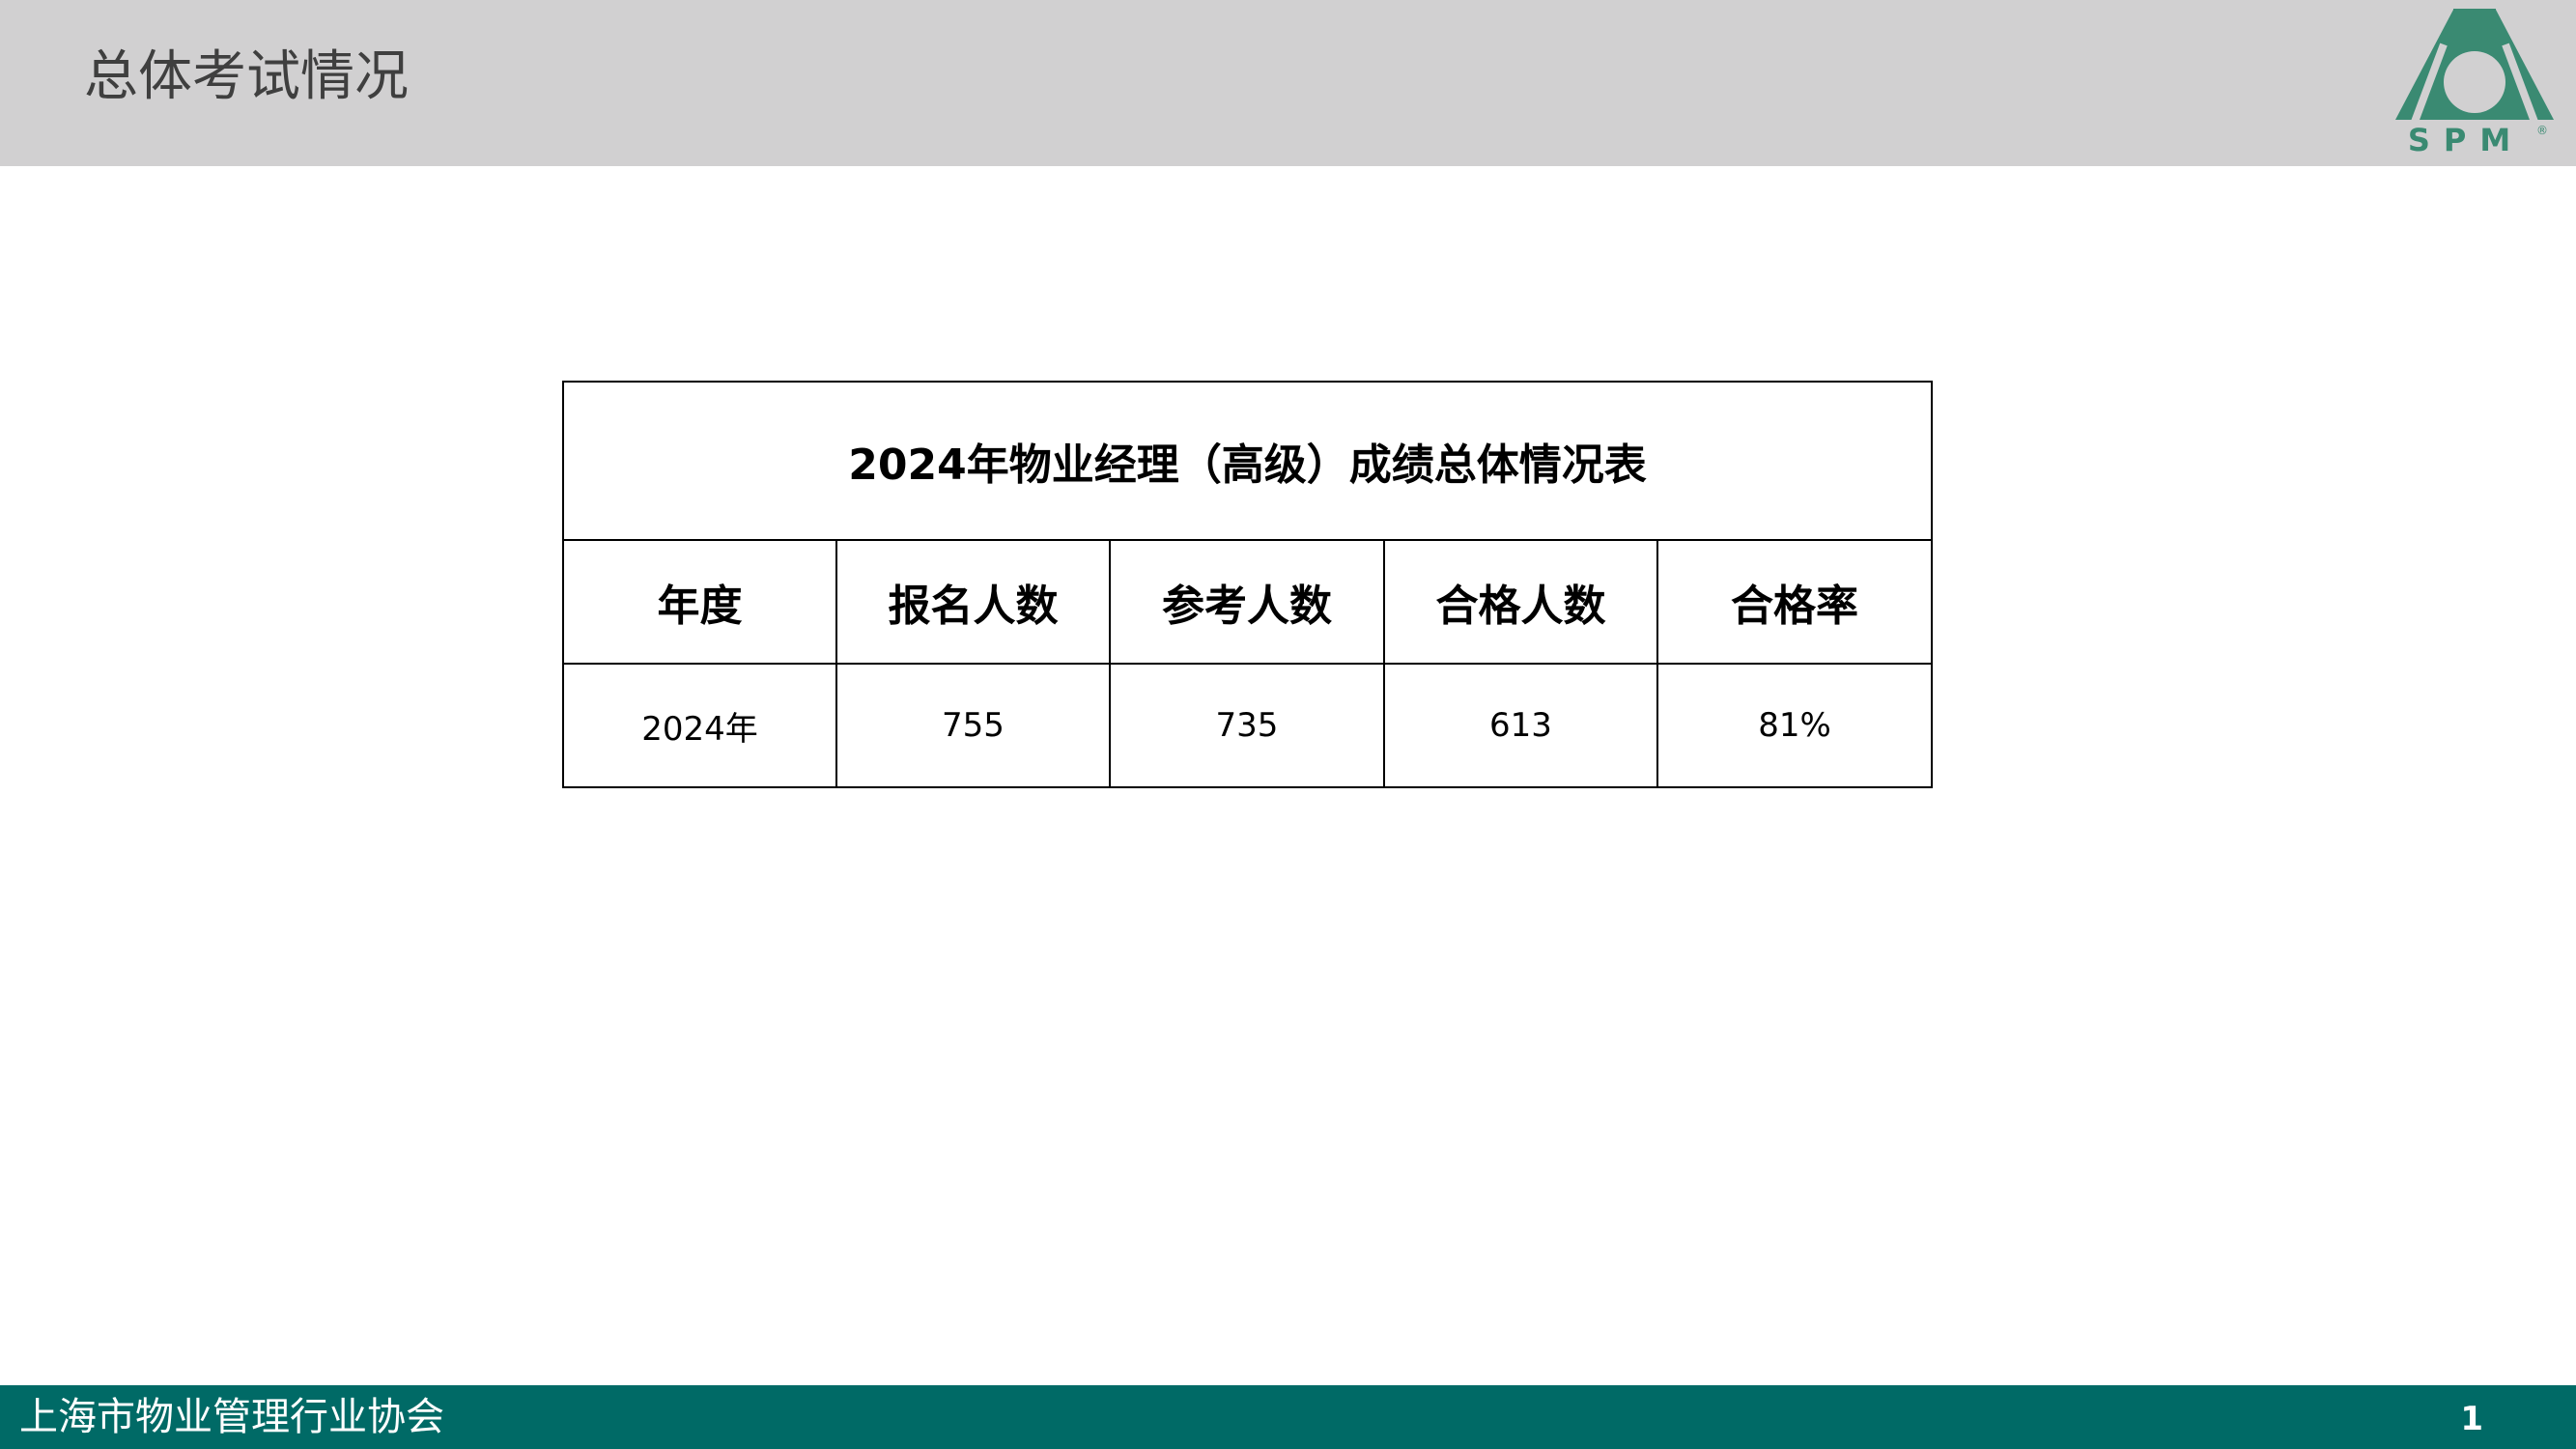  Describe the element at coordinates (231, 1417) in the screenshot. I see `footer-organization: 上海市物业管理行业协会` at that location.